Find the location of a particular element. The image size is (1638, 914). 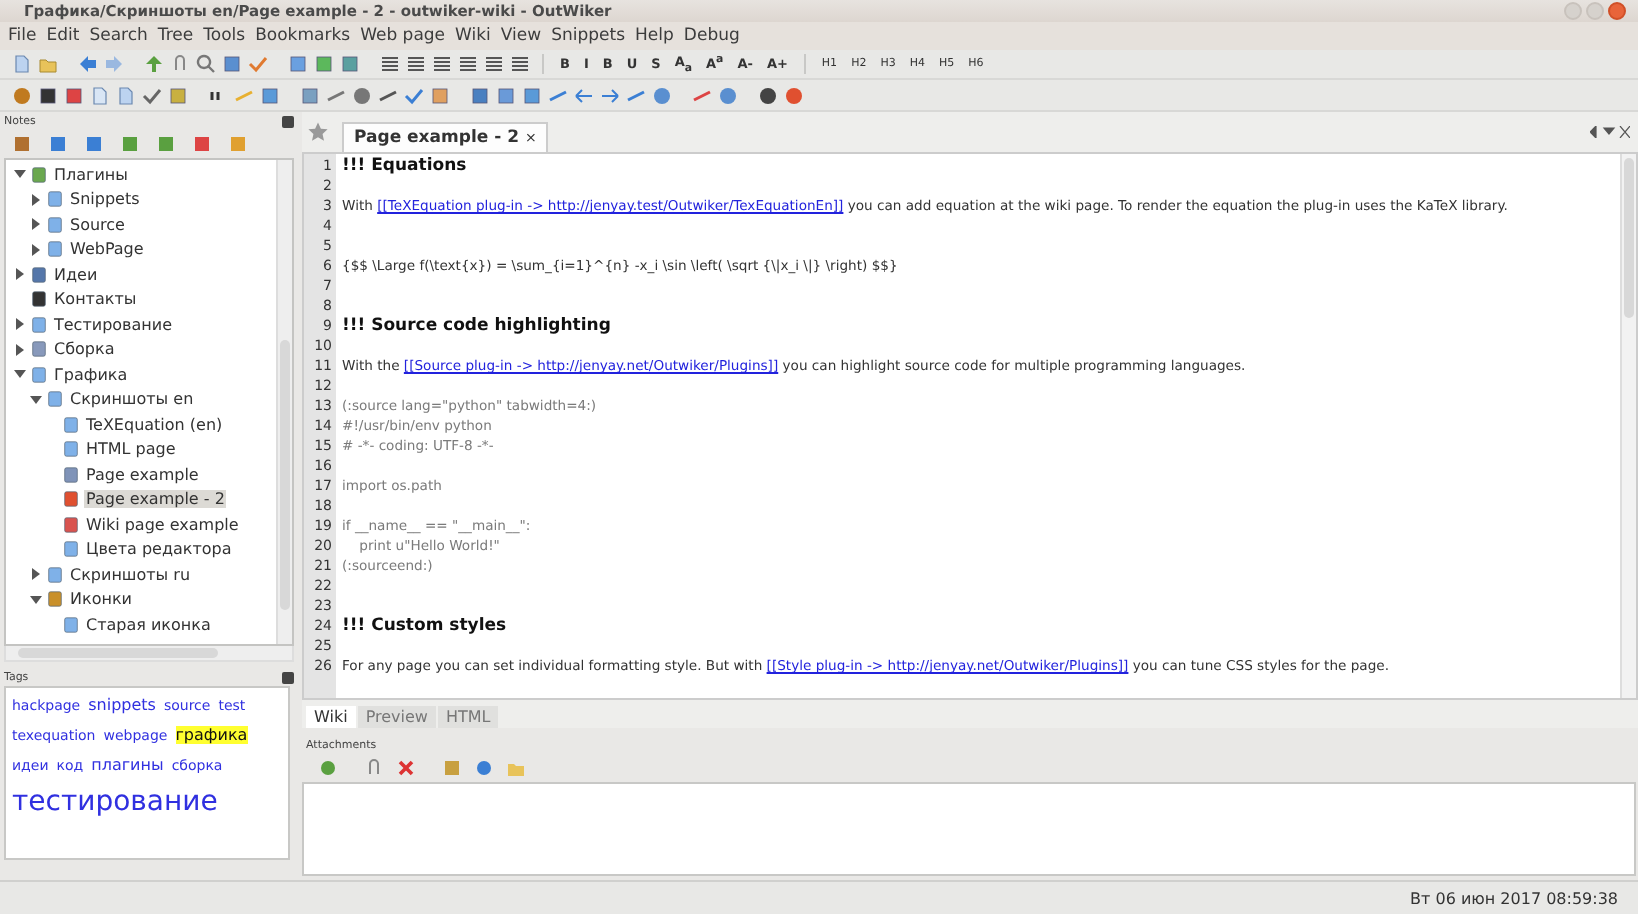

align-left-icon is located at coordinates (390, 64).